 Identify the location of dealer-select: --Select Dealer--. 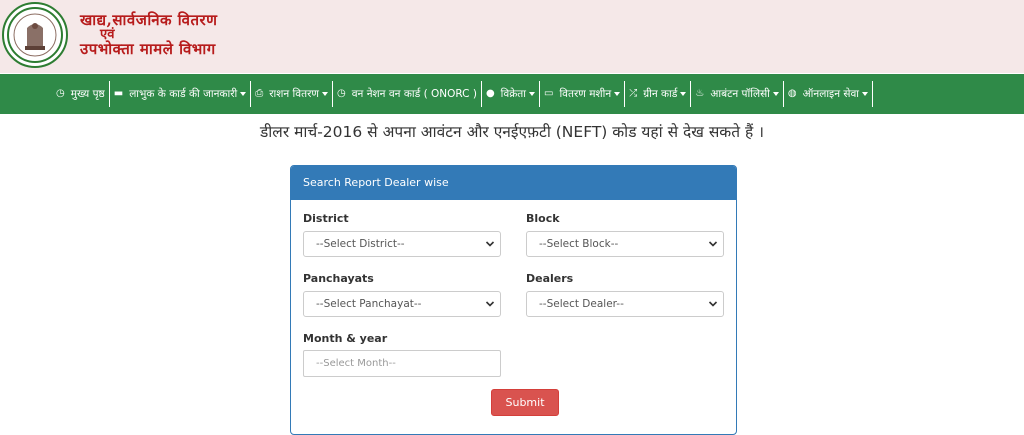
(625, 304).